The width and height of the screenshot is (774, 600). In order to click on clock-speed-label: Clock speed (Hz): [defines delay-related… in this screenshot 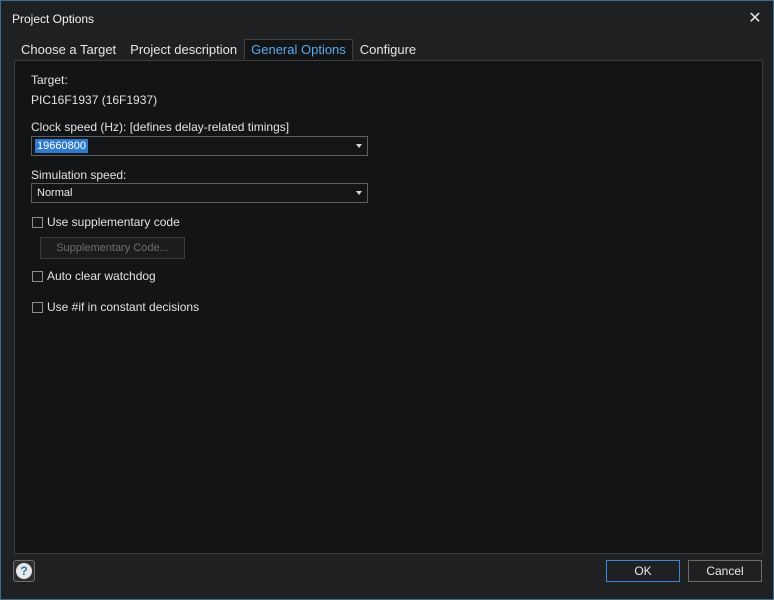, I will do `click(160, 127)`.